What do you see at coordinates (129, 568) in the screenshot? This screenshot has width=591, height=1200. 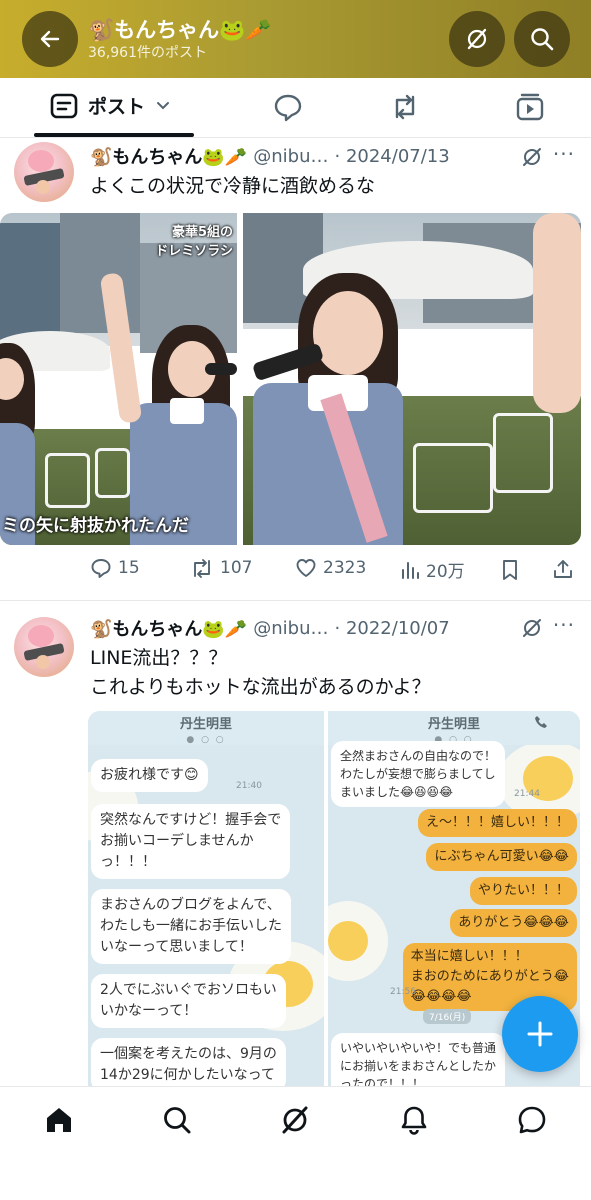 I see `reply-count: 15` at bounding box center [129, 568].